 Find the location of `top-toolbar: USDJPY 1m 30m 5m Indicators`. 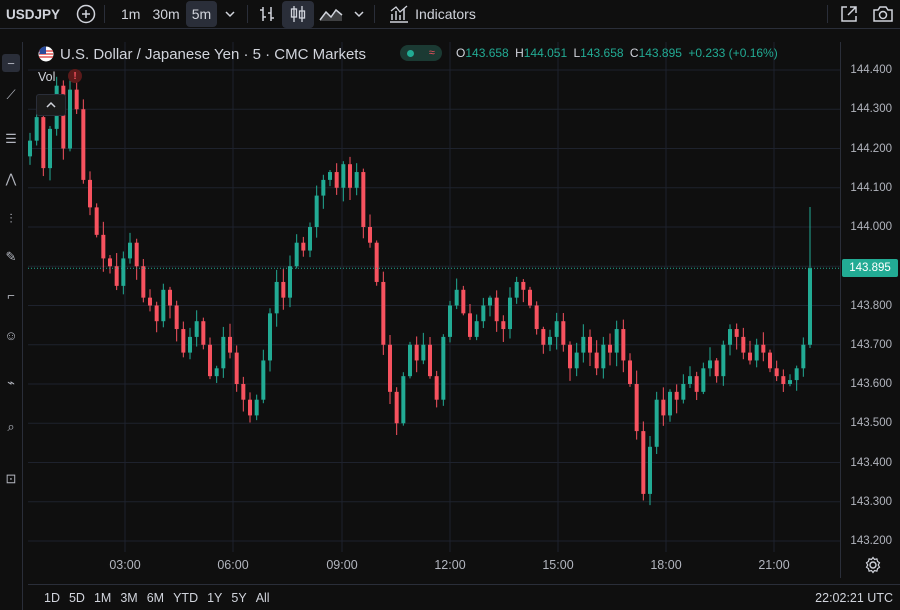

top-toolbar: USDJPY 1m 30m 5m Indicators is located at coordinates (450, 14).